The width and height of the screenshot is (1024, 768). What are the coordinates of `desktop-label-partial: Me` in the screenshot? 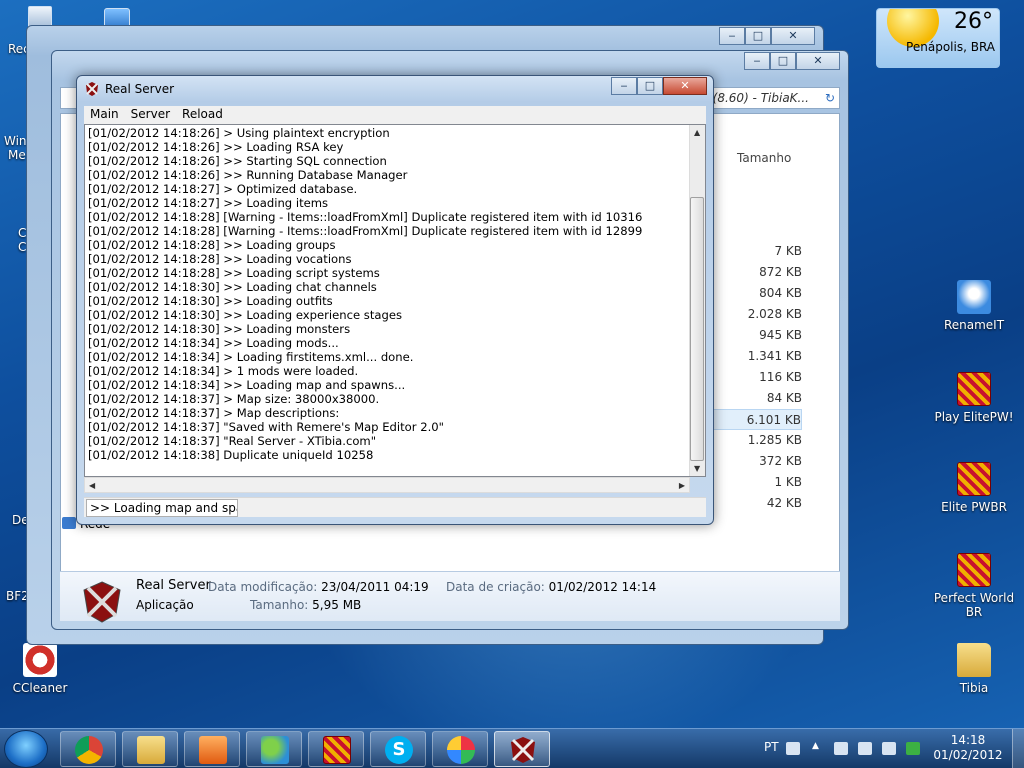 It's located at (17, 155).